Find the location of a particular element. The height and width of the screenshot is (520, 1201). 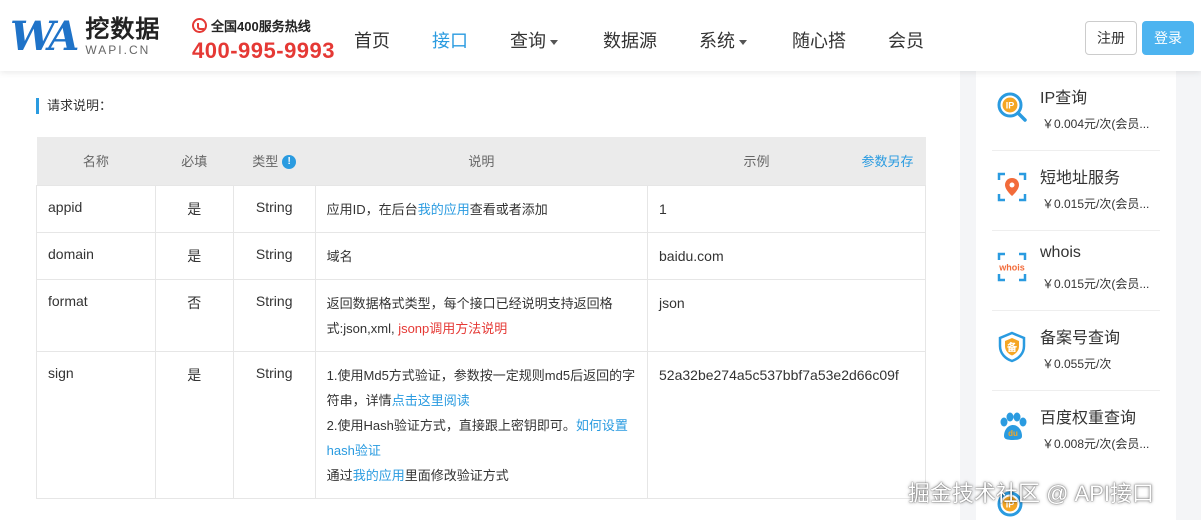

nav-home: 首页 is located at coordinates (372, 40).